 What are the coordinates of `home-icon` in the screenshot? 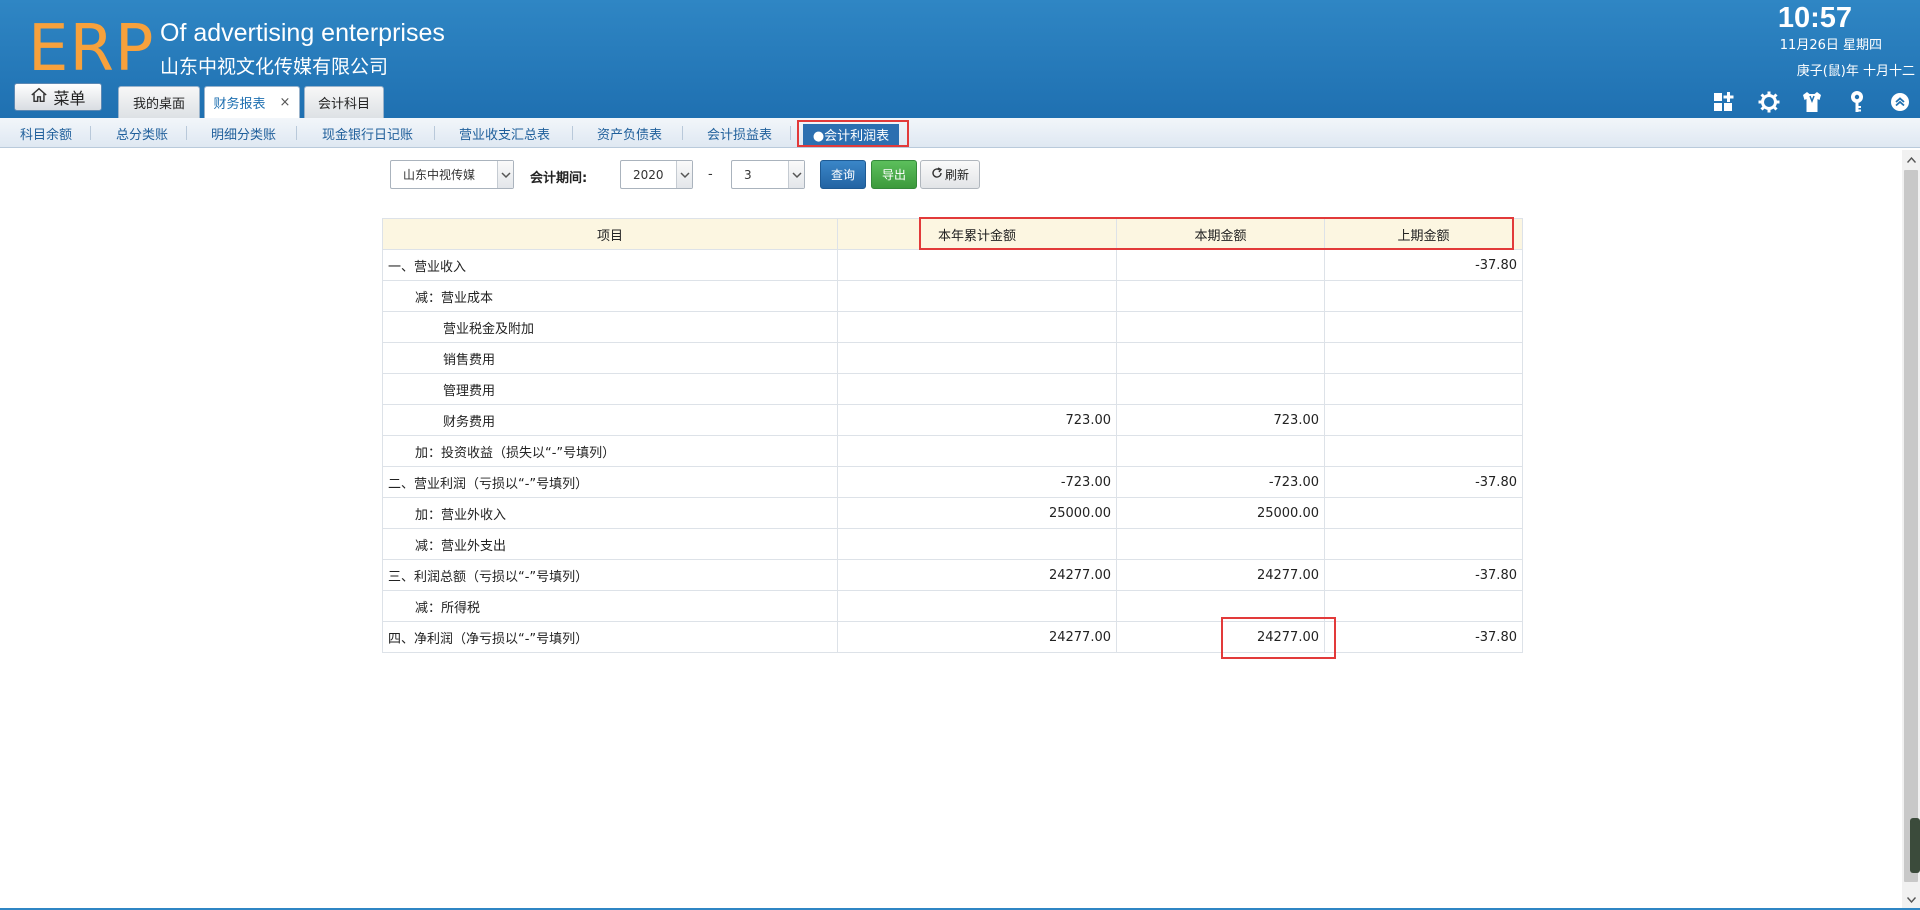 It's located at (39, 97).